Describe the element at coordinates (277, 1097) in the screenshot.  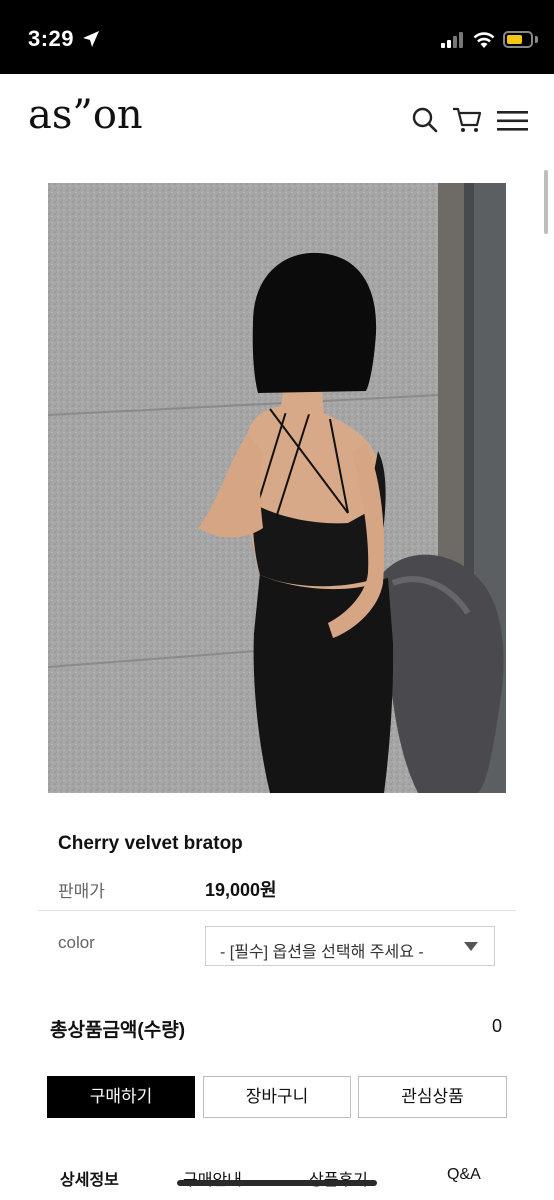
I see `add-to-cart-button: 장바구니` at that location.